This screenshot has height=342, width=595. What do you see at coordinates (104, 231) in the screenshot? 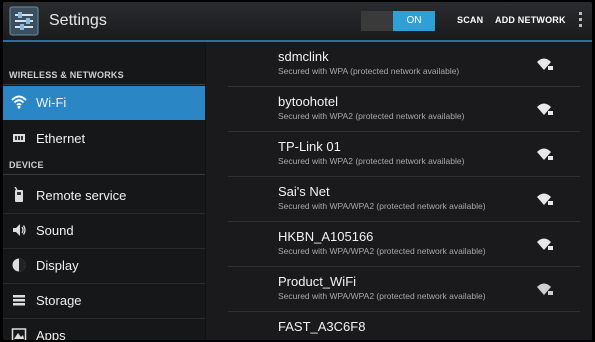
I see `sidebar-item-sound: Sound` at bounding box center [104, 231].